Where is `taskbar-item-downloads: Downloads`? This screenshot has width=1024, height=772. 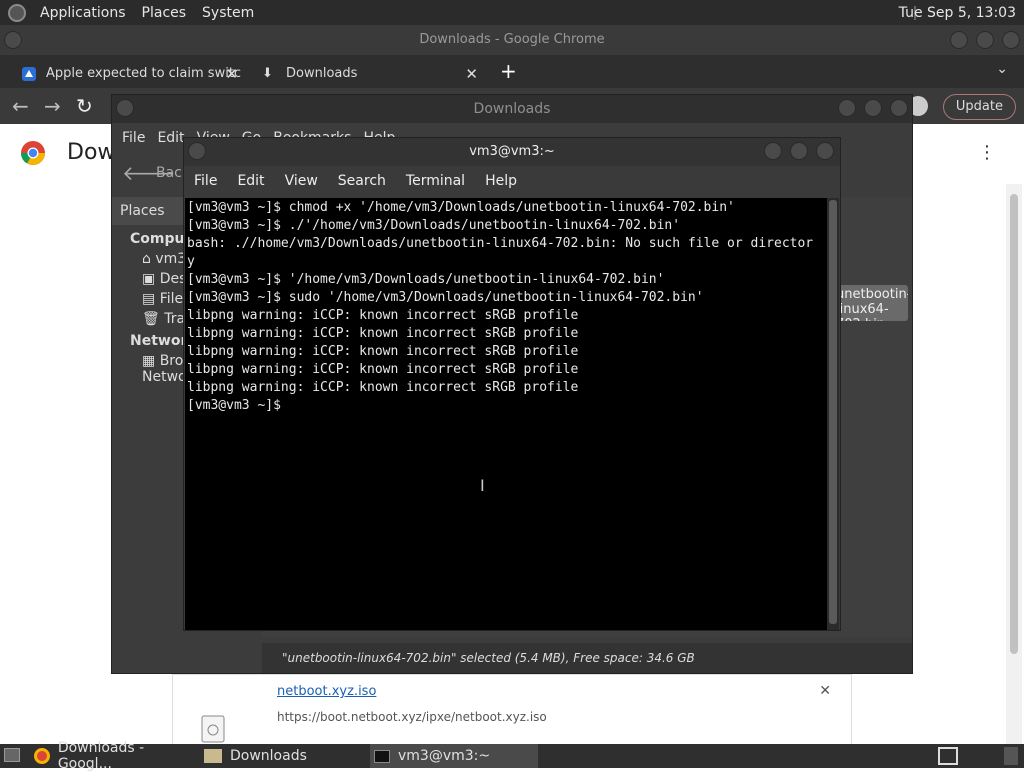
taskbar-item-downloads: Downloads is located at coordinates (284, 756).